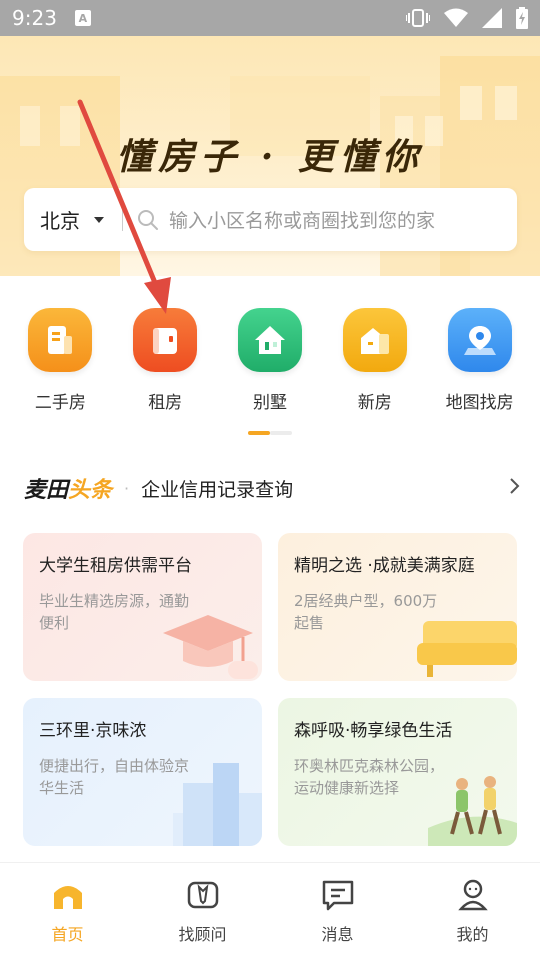  Describe the element at coordinates (337, 934) in the screenshot. I see `nav-label: 消息` at that location.